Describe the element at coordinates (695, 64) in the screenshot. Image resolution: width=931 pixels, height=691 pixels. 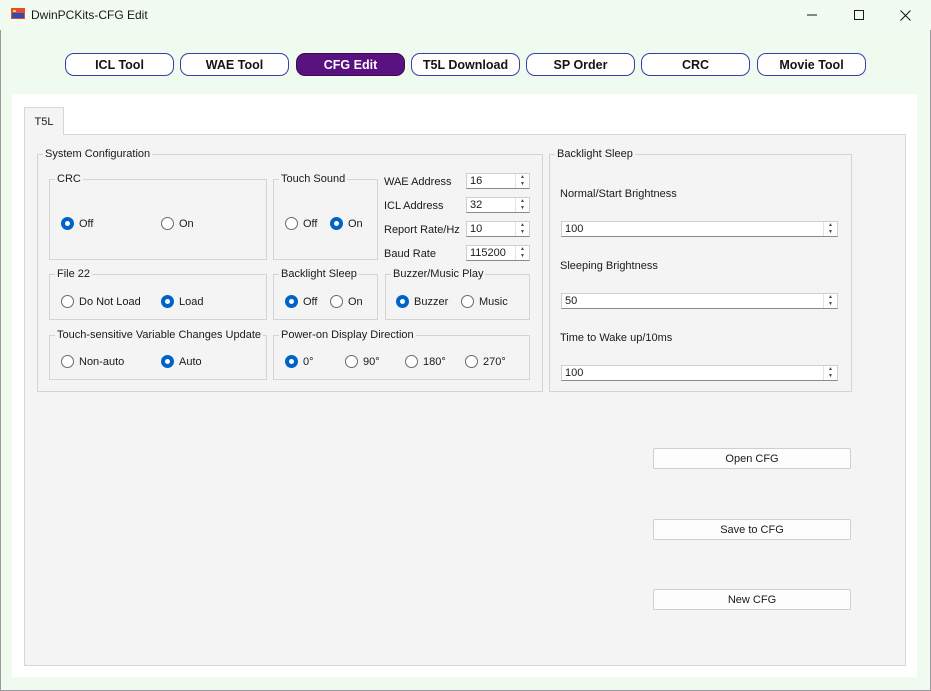
I see `nav-crc: CRC` at that location.